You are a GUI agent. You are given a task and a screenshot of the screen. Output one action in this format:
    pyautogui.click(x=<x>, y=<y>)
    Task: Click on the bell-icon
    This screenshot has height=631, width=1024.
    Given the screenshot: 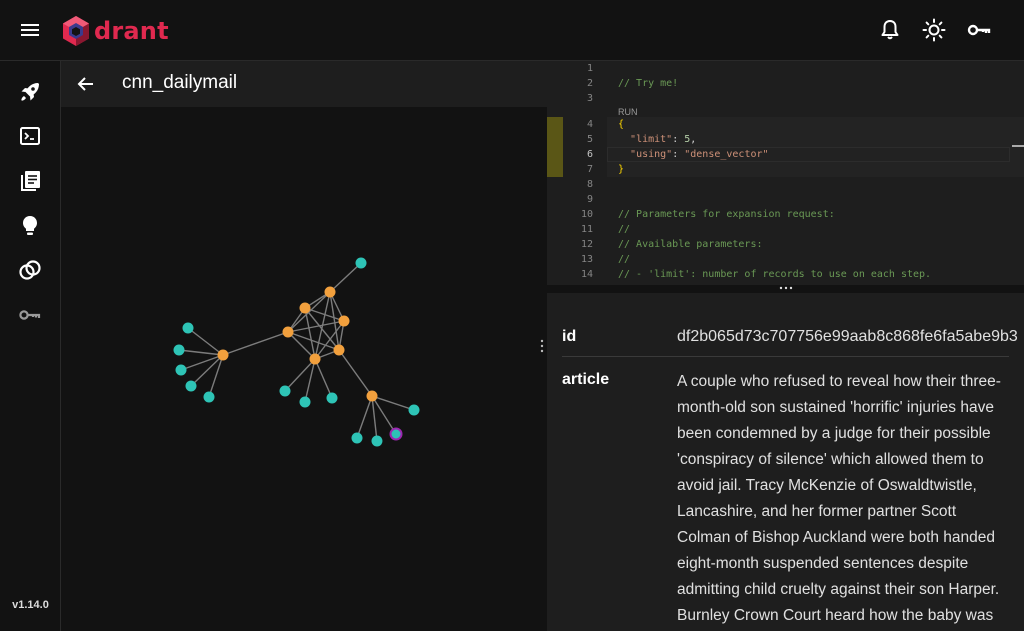 What is the action you would take?
    pyautogui.click(x=890, y=30)
    